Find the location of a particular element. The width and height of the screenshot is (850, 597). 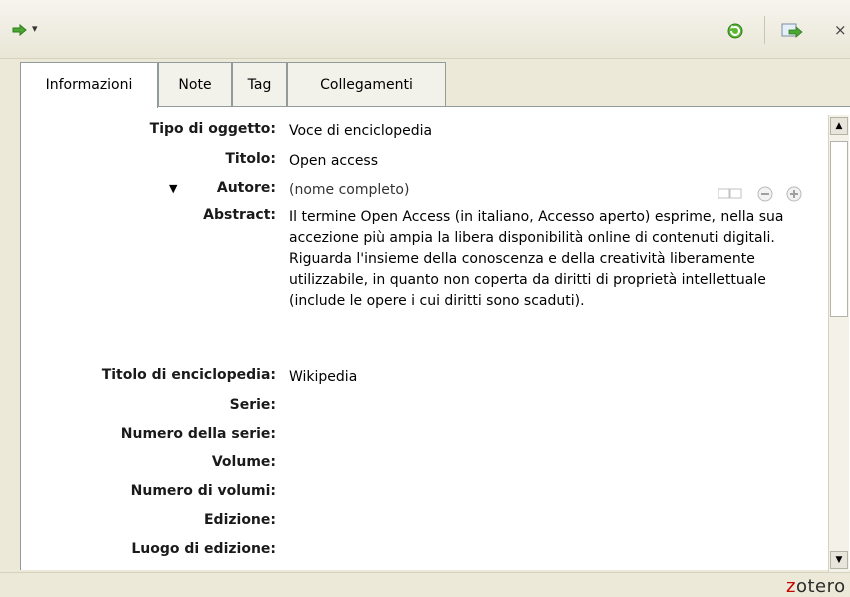

locate-icon is located at coordinates (792, 33).